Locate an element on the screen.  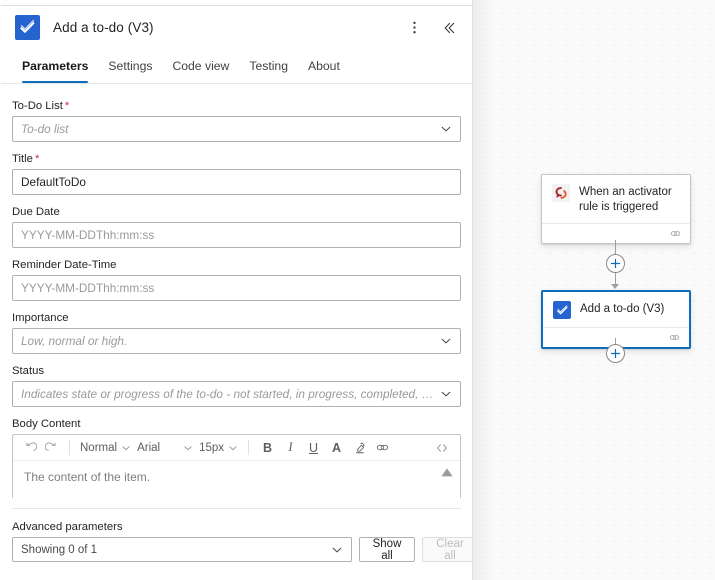
advanced-parameters-row: Showing 0 of 1 Show all Clear all is located at coordinates (242, 549).